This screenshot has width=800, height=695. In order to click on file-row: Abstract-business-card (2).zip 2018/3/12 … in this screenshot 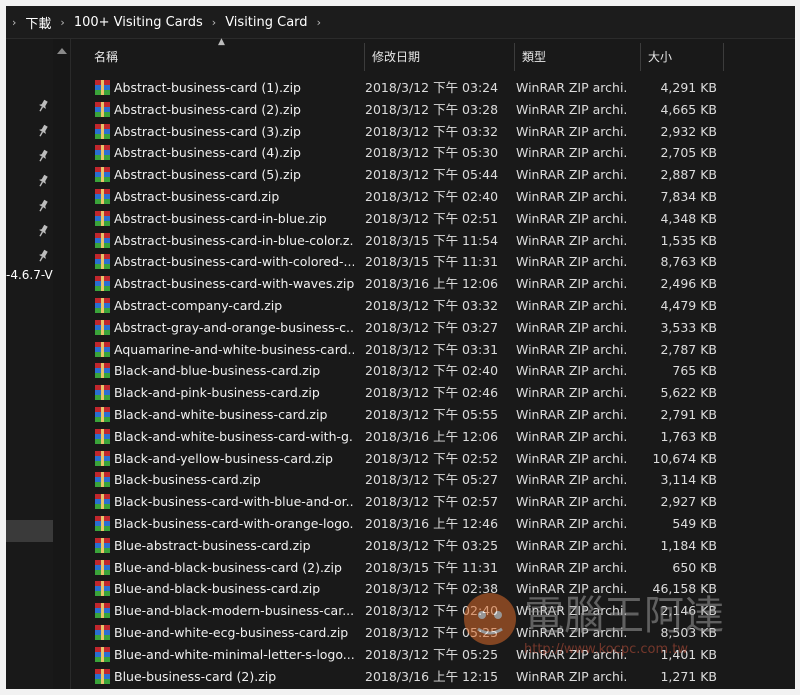, I will do `click(437, 110)`.